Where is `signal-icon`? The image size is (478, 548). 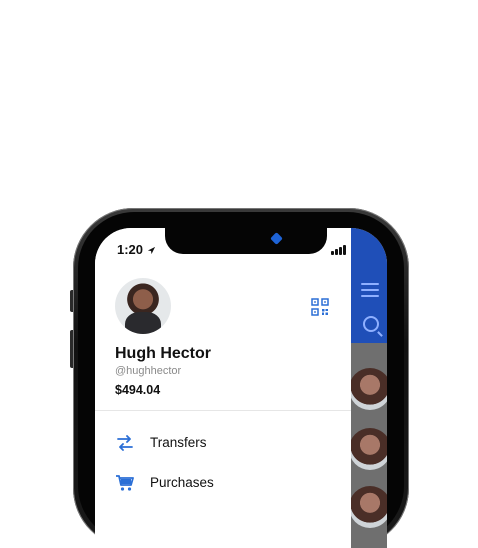
signal-icon is located at coordinates (338, 250).